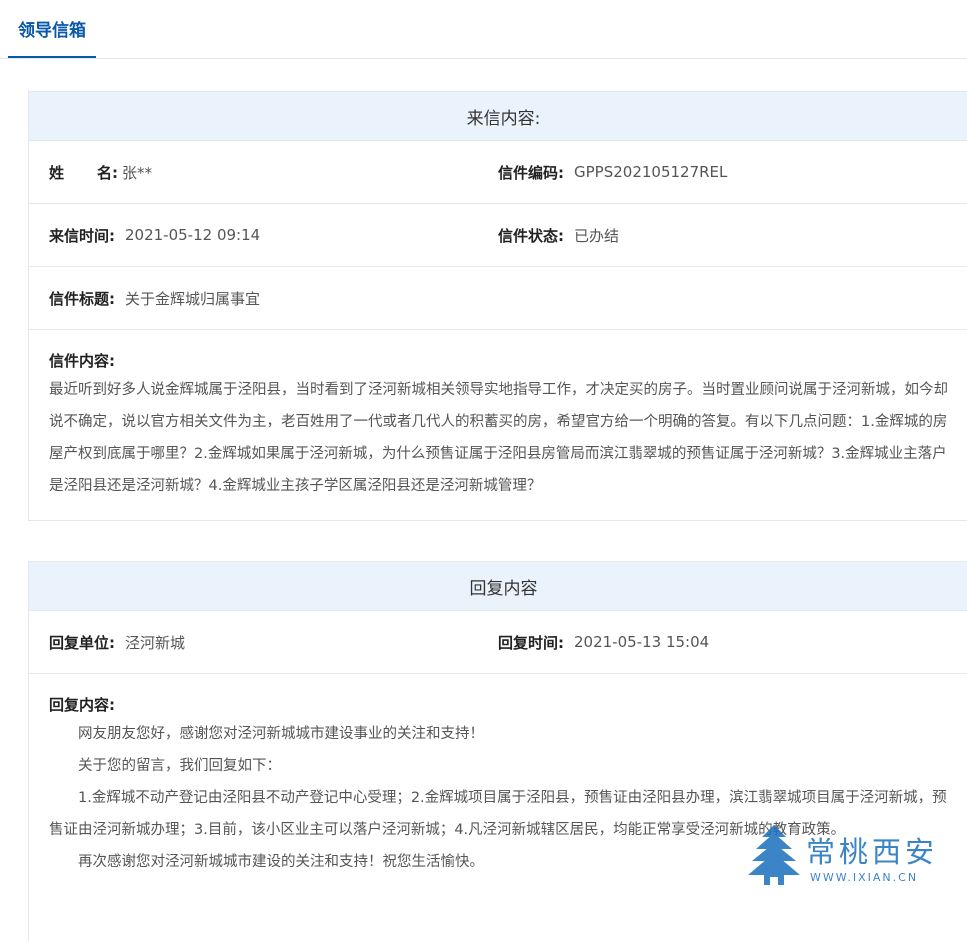 This screenshot has height=941, width=967. I want to click on code-cell: 信件编码: GPPS202105127REL, so click(612, 172).